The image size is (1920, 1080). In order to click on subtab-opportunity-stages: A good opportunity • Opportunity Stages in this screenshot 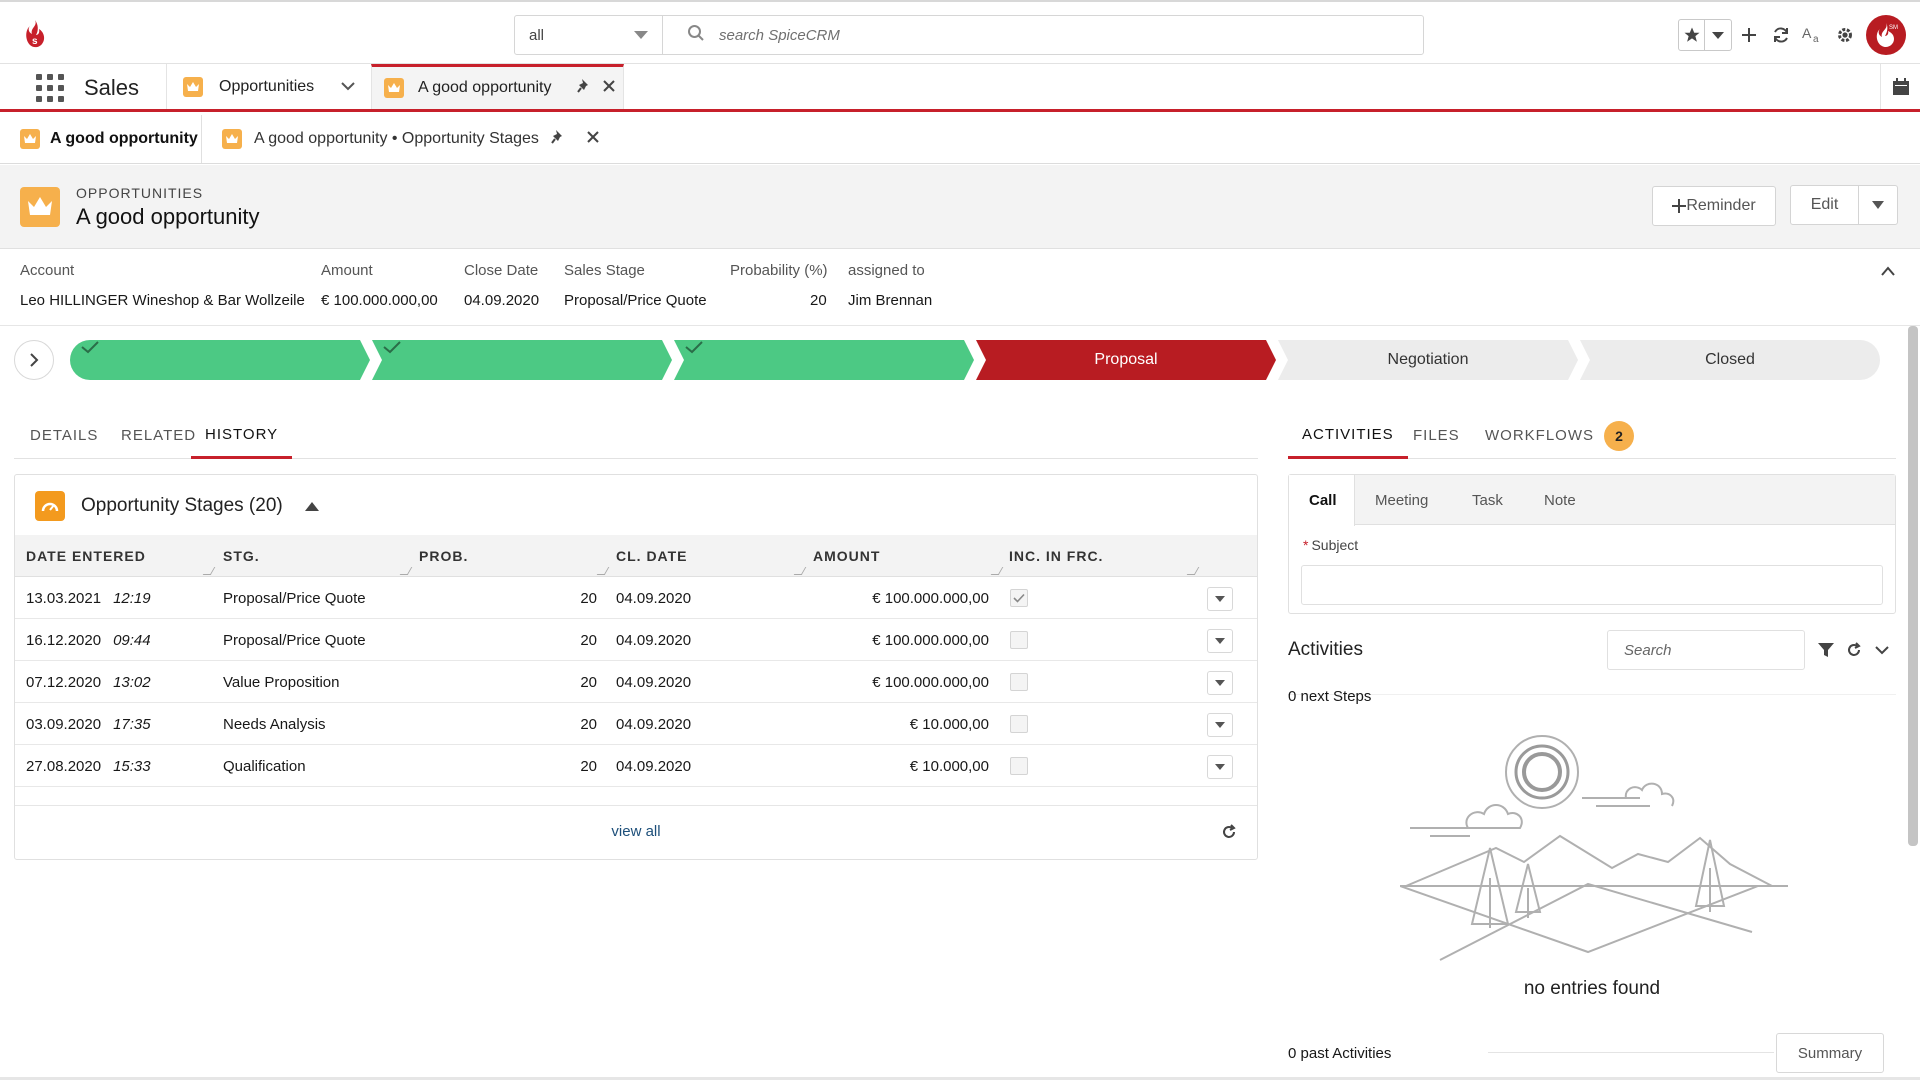, I will do `click(402, 139)`.